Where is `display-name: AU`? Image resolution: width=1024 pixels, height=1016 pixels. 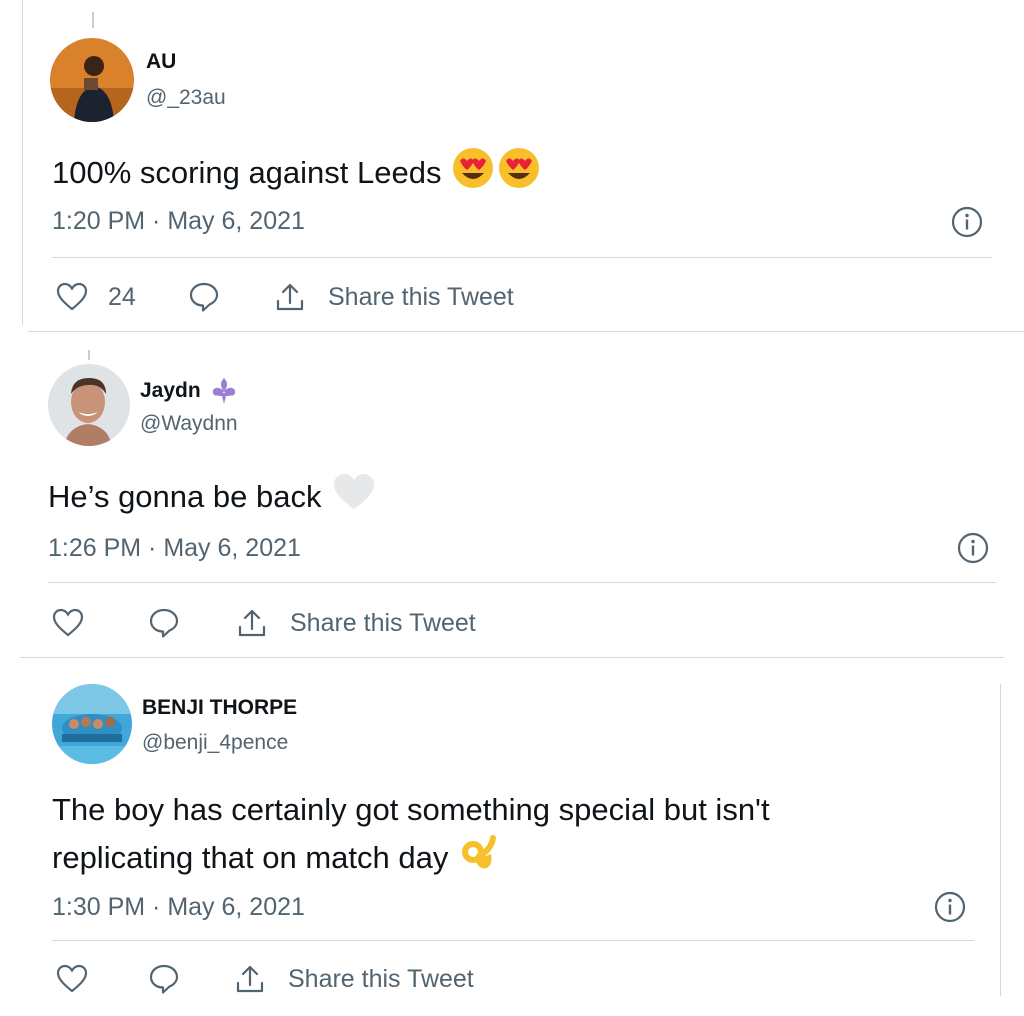 display-name: AU is located at coordinates (161, 62).